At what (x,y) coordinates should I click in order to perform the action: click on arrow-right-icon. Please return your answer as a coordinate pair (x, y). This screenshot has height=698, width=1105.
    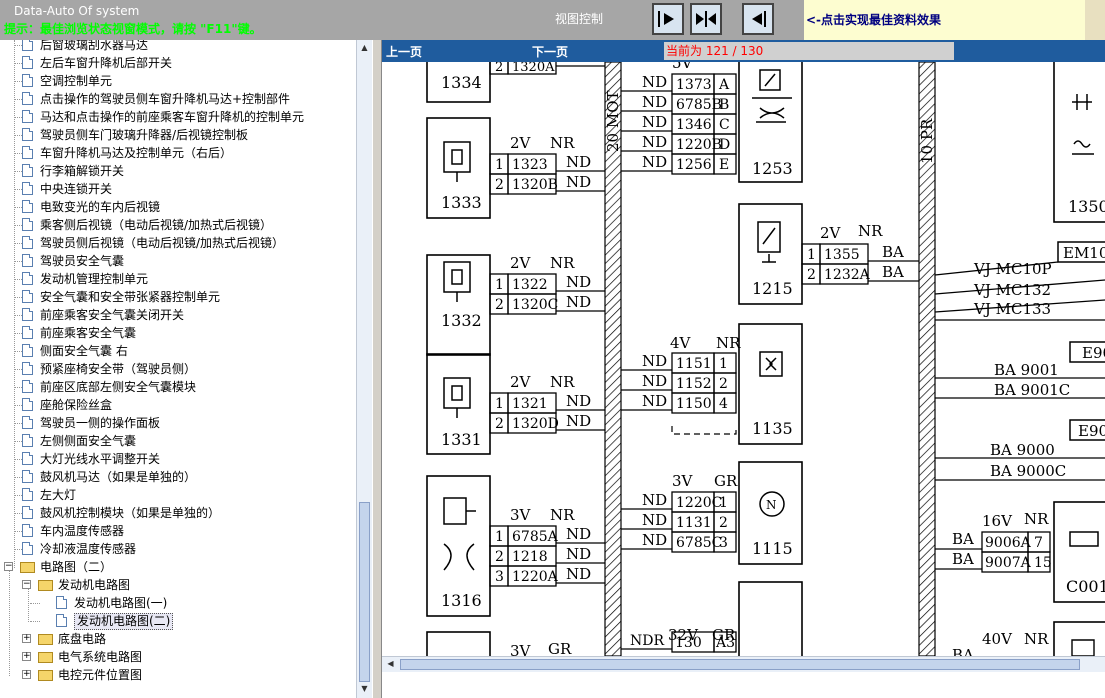
    Looking at the image, I should click on (666, 19).